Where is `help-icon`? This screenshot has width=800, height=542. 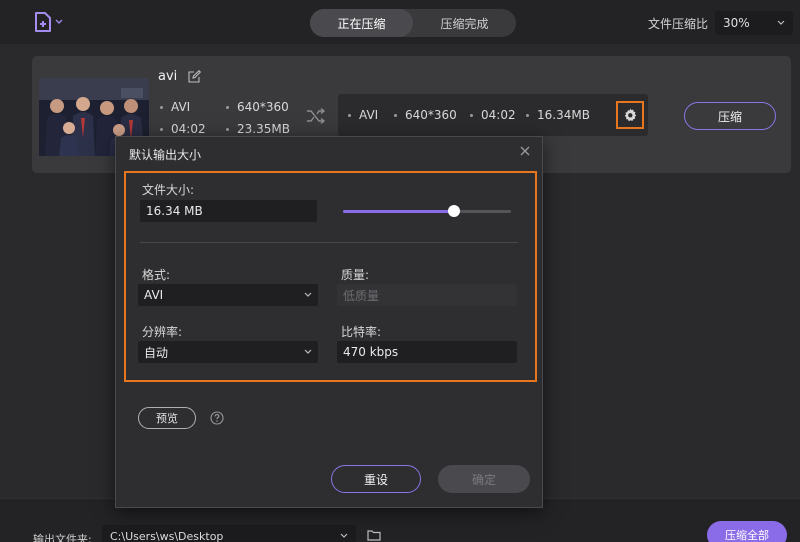 help-icon is located at coordinates (217, 418).